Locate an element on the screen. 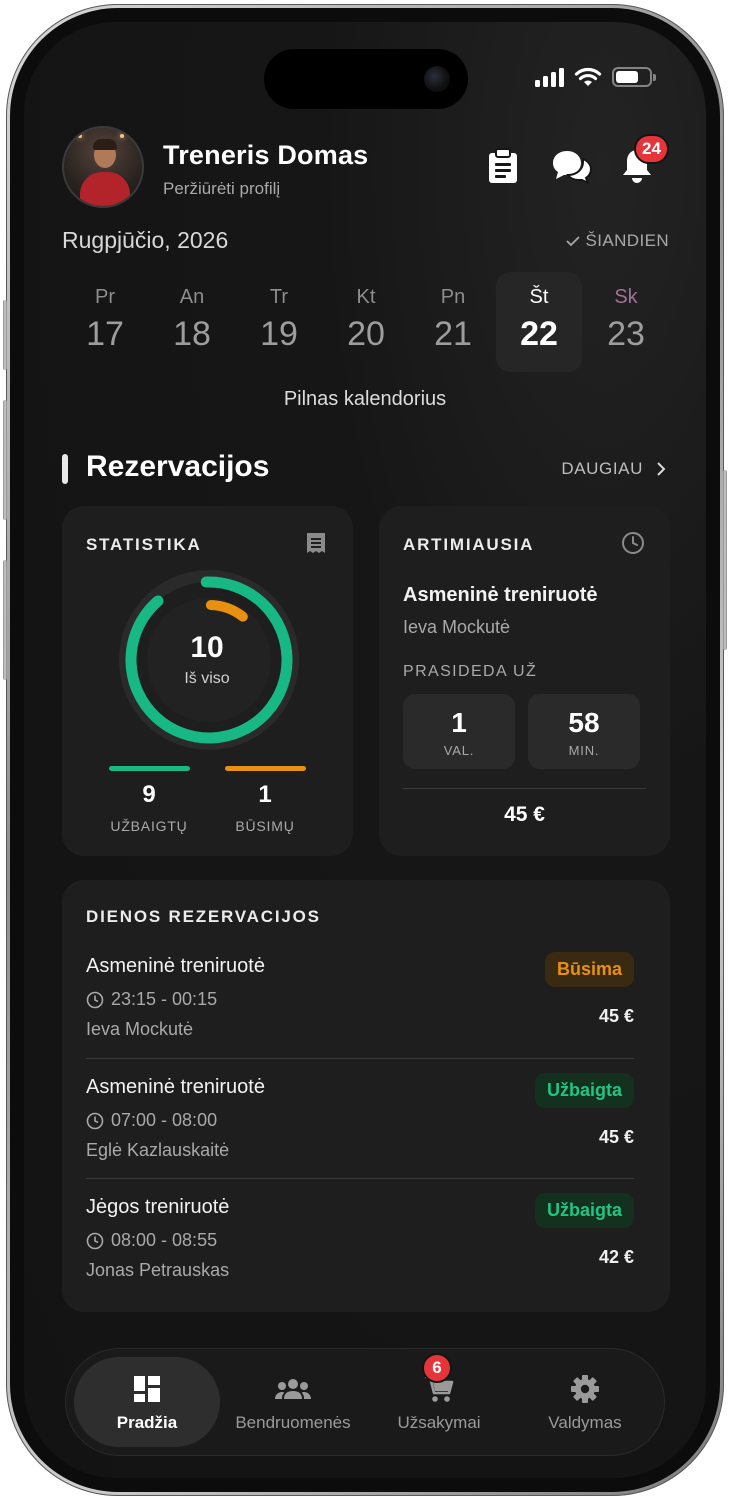 The image size is (730, 1500). day-date: 19 is located at coordinates (279, 334).